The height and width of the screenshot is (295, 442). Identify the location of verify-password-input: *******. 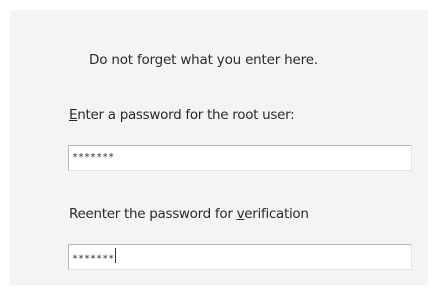
(240, 257).